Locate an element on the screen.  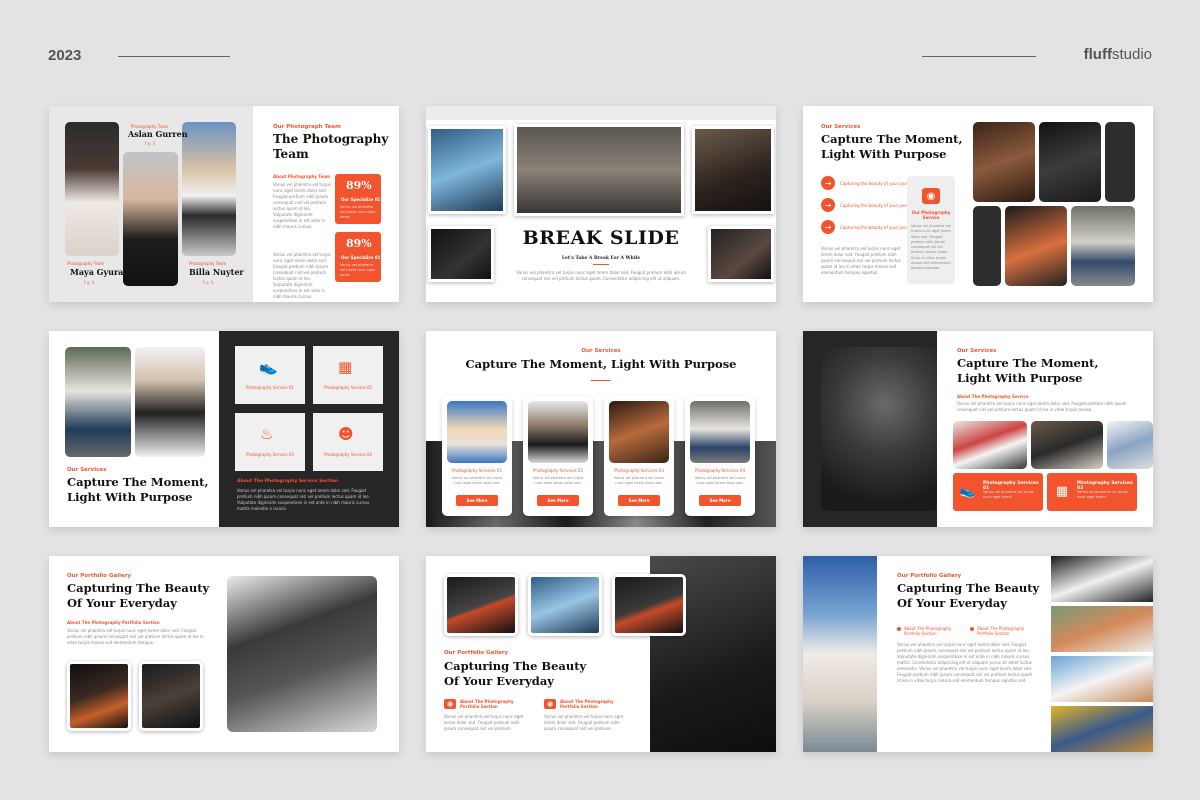
header-divider-left is located at coordinates (174, 56).